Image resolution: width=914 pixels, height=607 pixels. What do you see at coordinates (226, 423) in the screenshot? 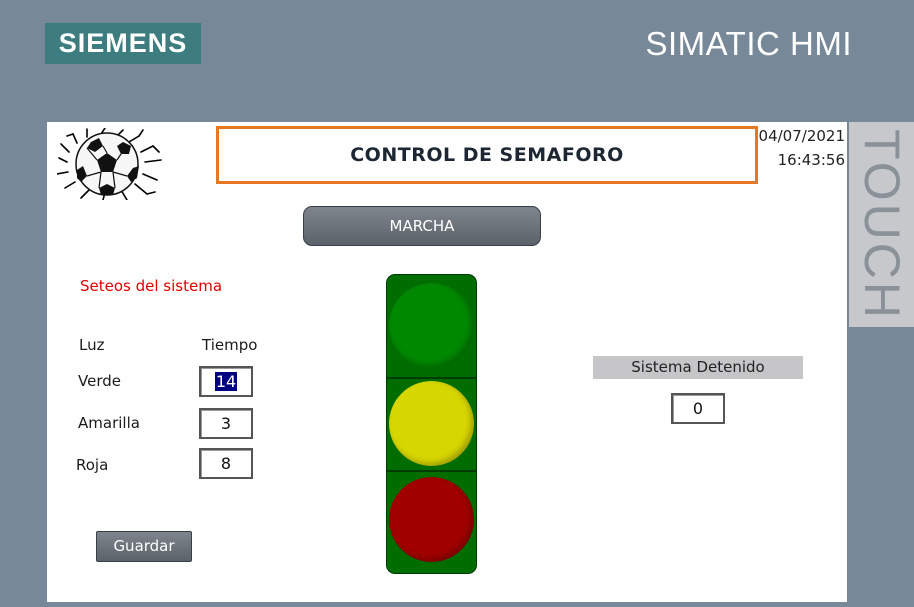
I see `yellow-time-input: 3` at bounding box center [226, 423].